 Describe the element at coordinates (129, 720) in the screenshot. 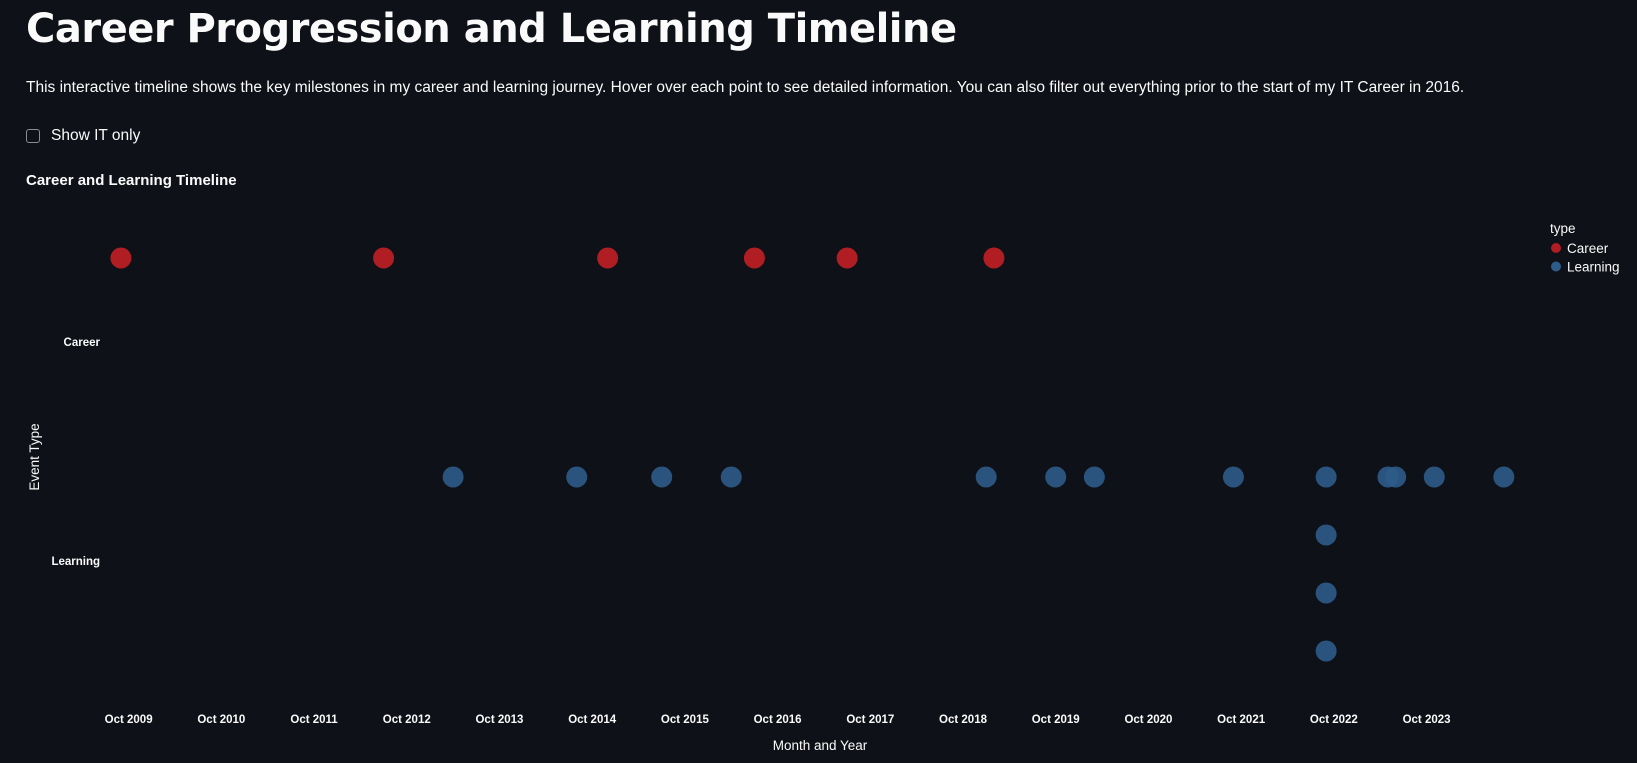

I see `x-tick-label: Oct 2009` at that location.